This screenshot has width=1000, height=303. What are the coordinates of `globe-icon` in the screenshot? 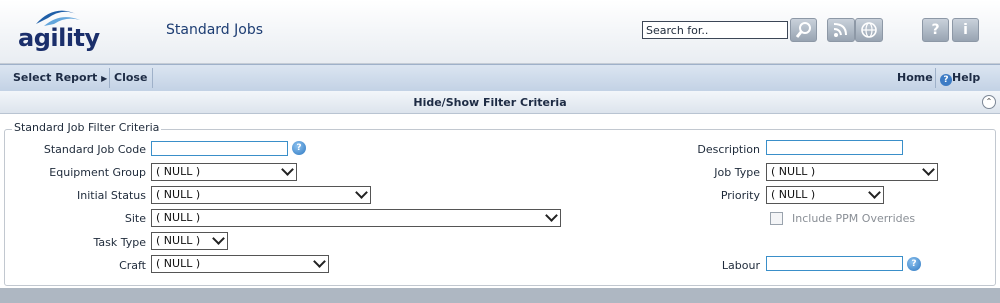 It's located at (869, 30).